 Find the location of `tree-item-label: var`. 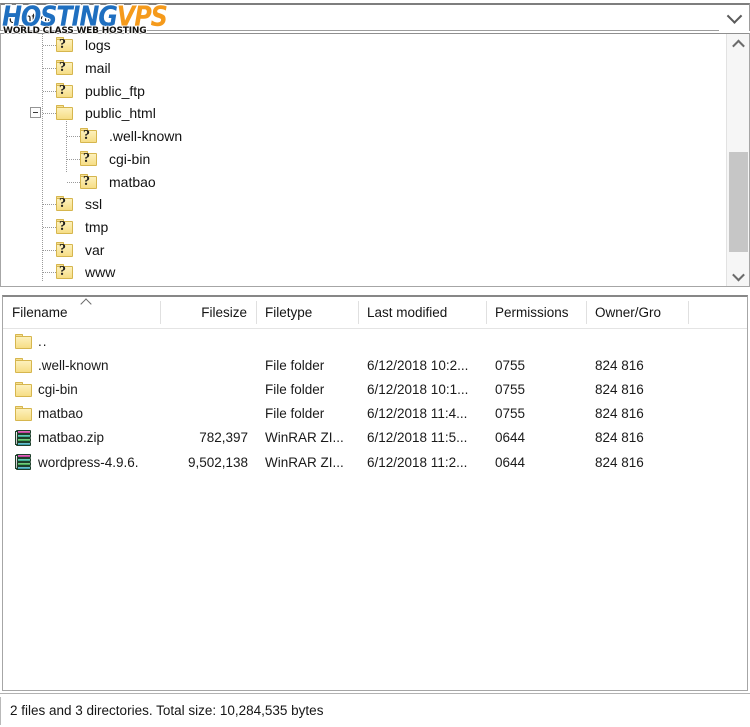

tree-item-label: var is located at coordinates (95, 249).